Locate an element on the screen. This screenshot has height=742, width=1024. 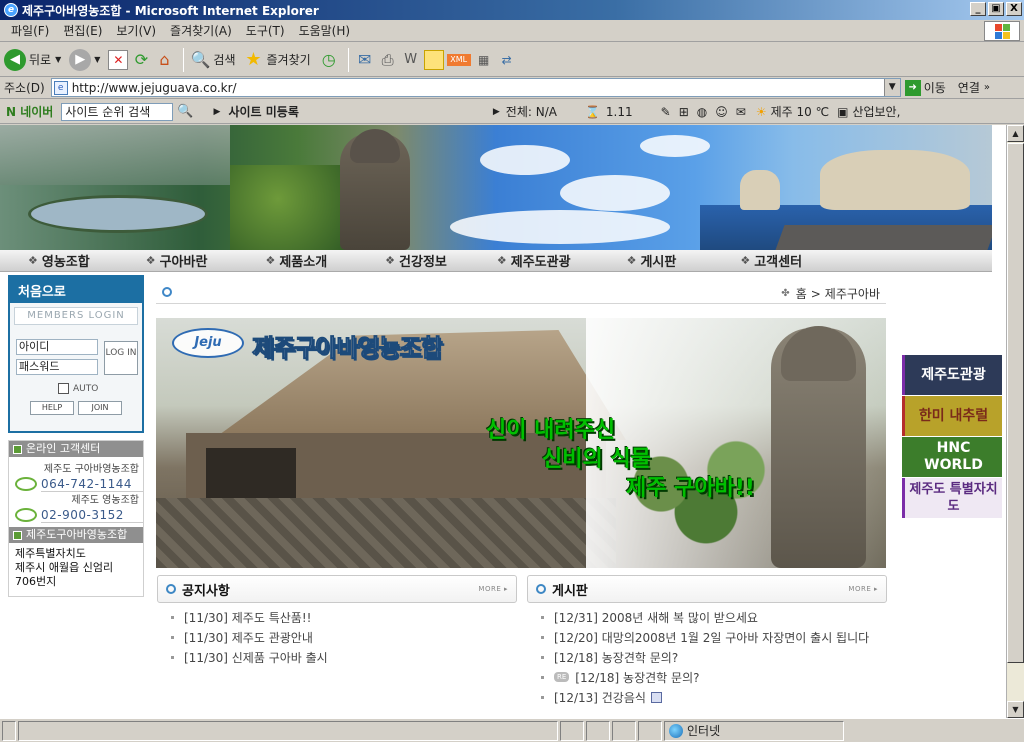
slogan-line: 제주 구아바!! is located at coordinates (690, 488).